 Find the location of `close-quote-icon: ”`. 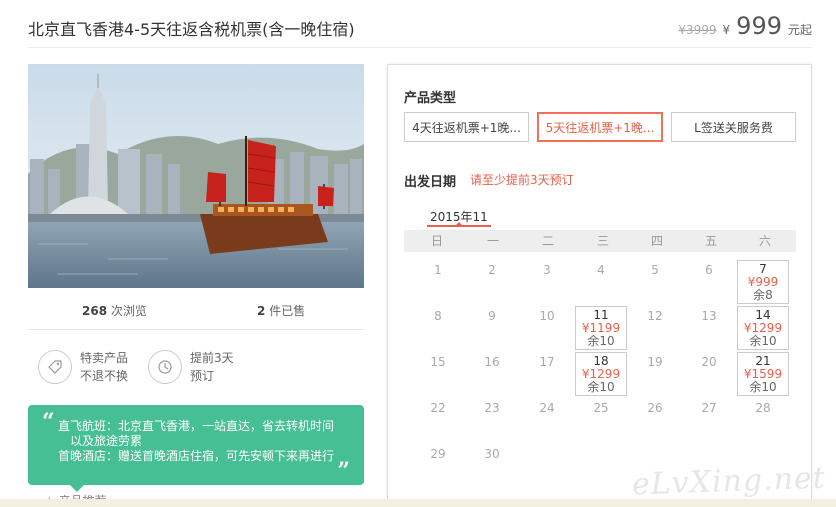

close-quote-icon: ” is located at coordinates (343, 471).